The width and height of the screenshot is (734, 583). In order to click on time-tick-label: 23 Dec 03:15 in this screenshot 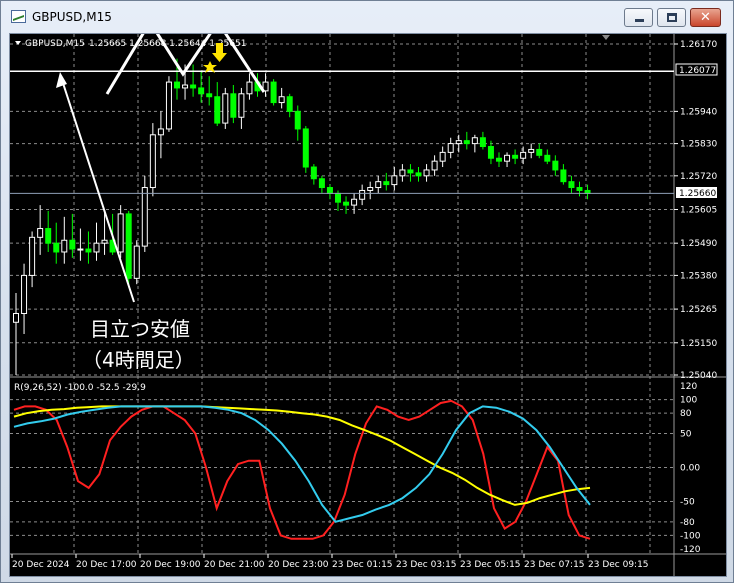, I will do `click(426, 565)`.